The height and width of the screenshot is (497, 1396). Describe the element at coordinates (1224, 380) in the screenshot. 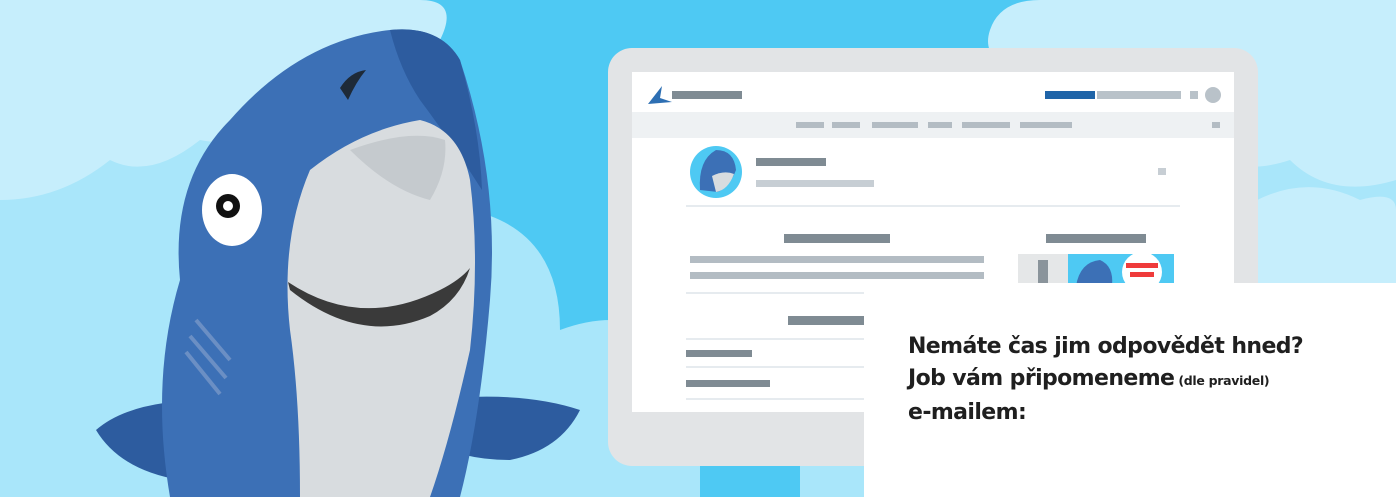

I see `callout-line-2-note: (dle pravidel)` at that location.